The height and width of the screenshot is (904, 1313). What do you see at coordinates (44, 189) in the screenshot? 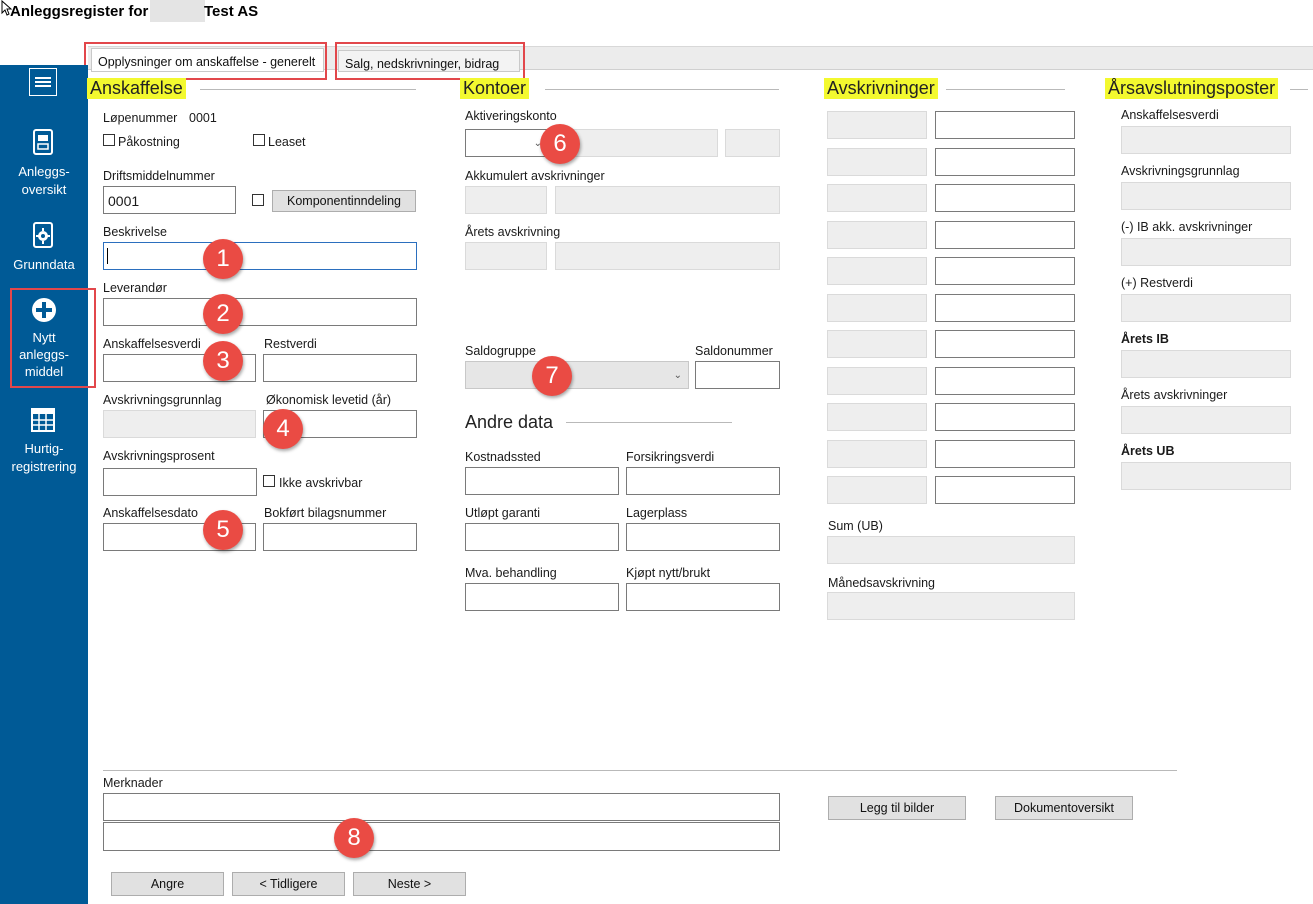
I see `sidebar-item-label: oversikt` at bounding box center [44, 189].